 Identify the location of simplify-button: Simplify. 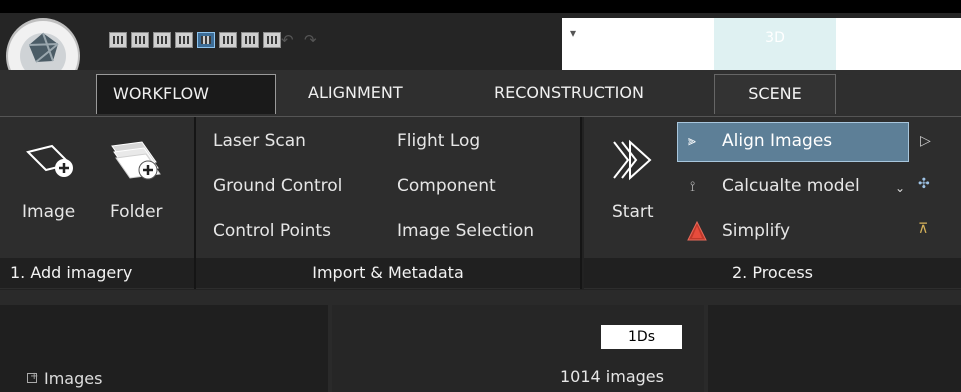
(756, 231).